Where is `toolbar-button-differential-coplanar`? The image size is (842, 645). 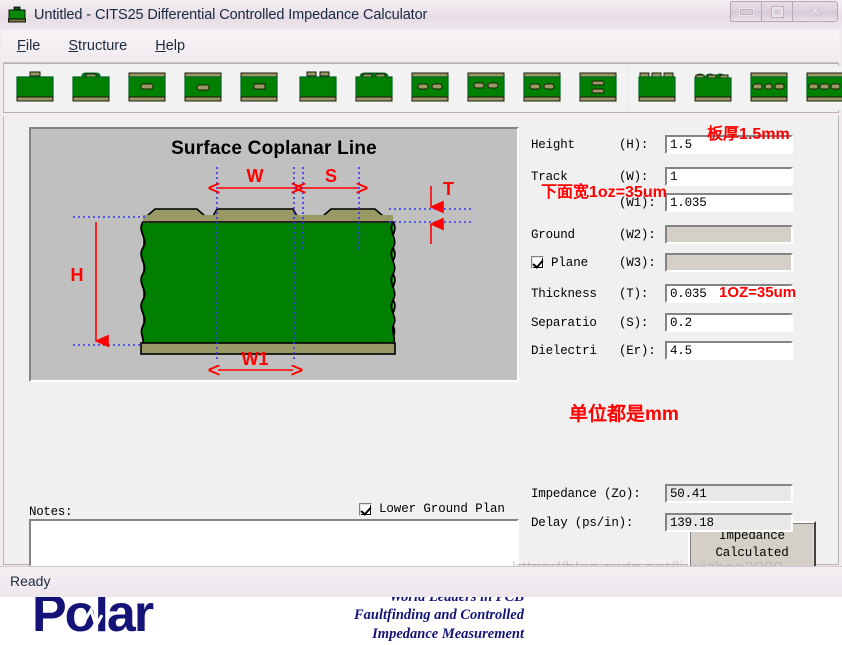 toolbar-button-differential-coplanar is located at coordinates (820, 88).